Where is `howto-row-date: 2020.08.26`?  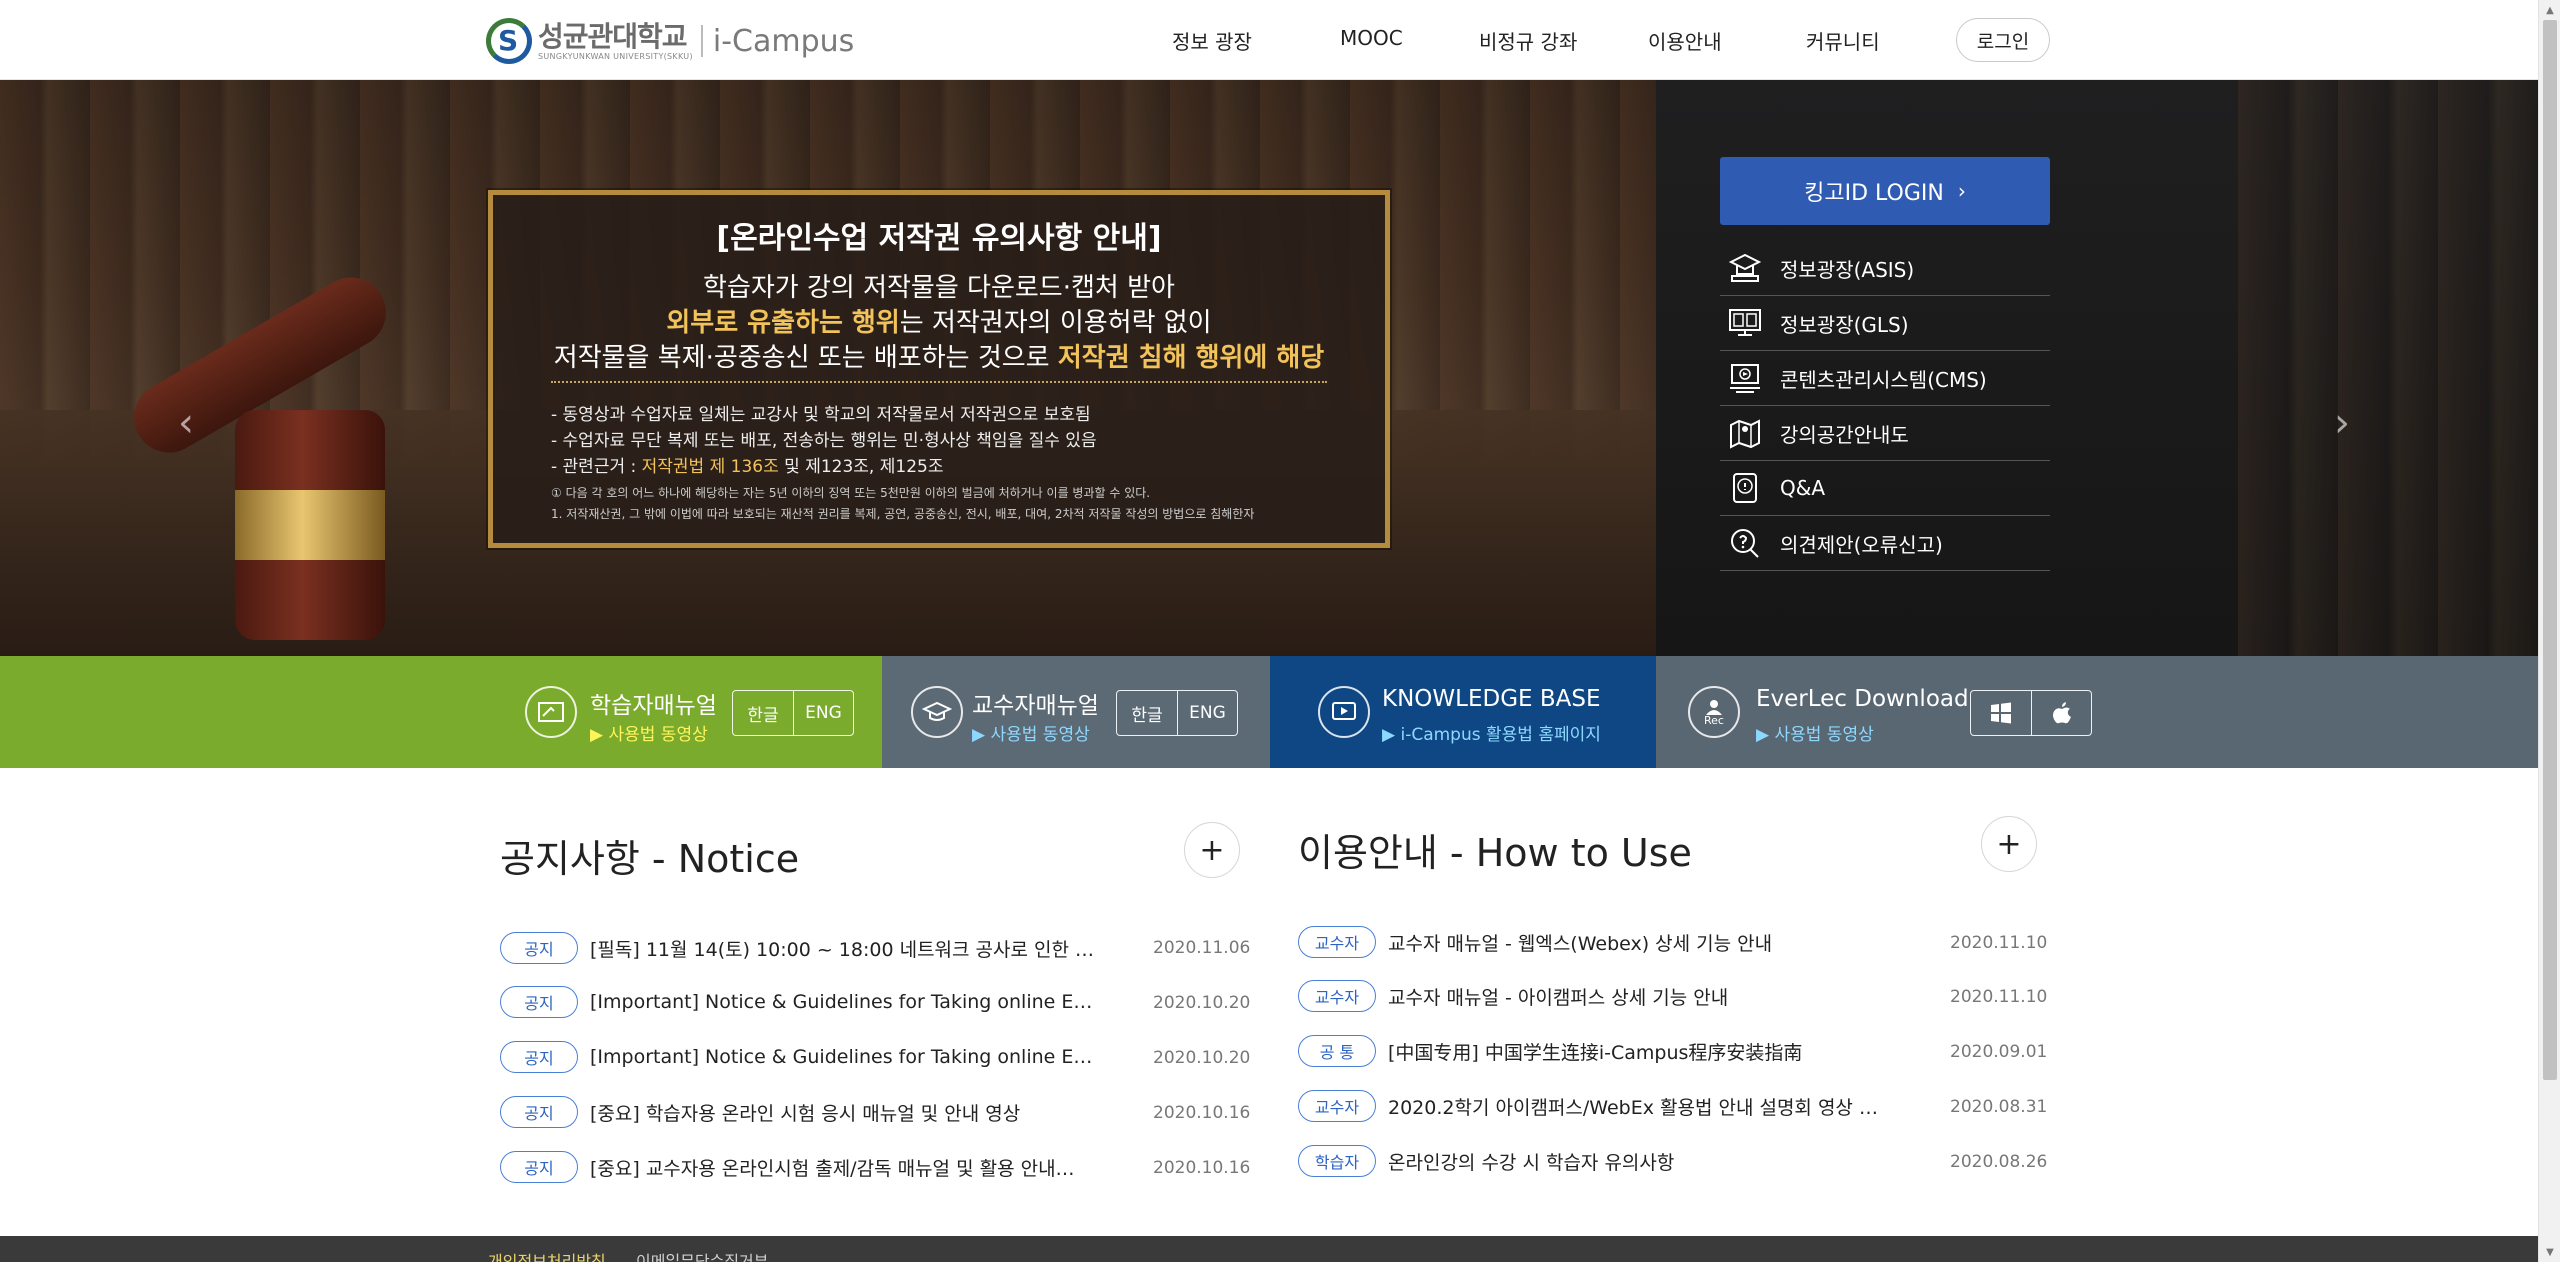 howto-row-date: 2020.08.26 is located at coordinates (1999, 1162).